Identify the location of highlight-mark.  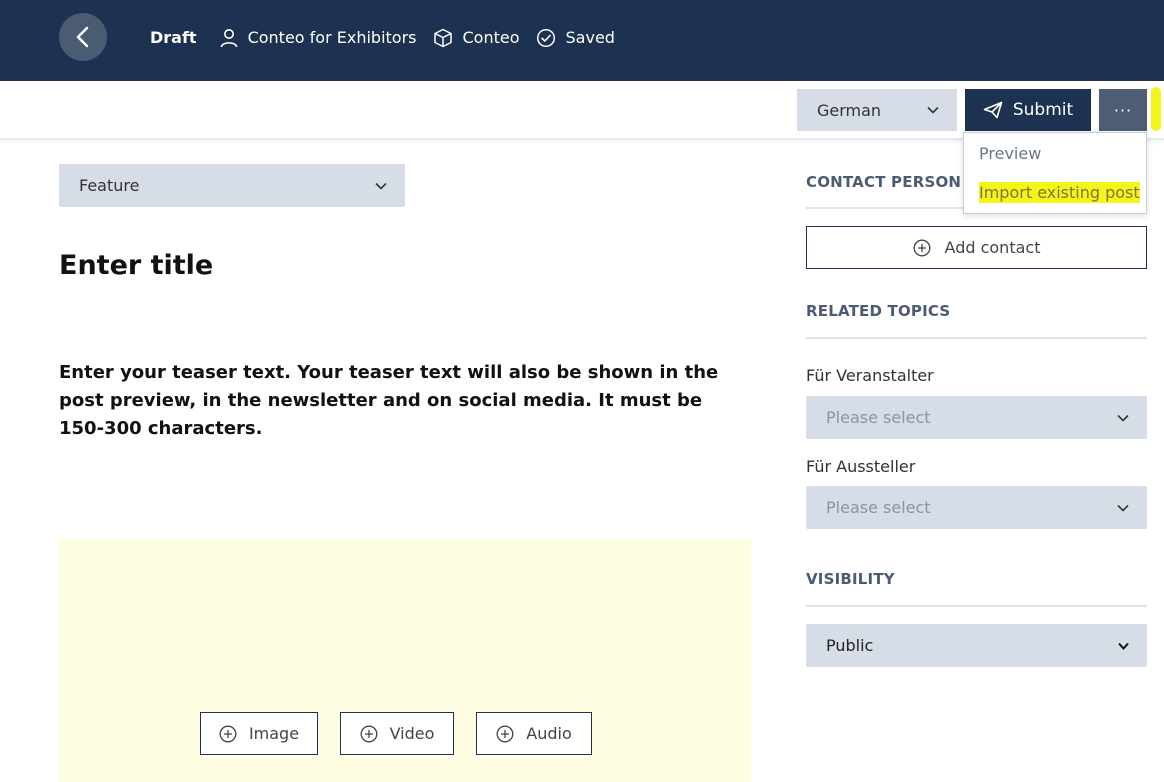
(1156, 109).